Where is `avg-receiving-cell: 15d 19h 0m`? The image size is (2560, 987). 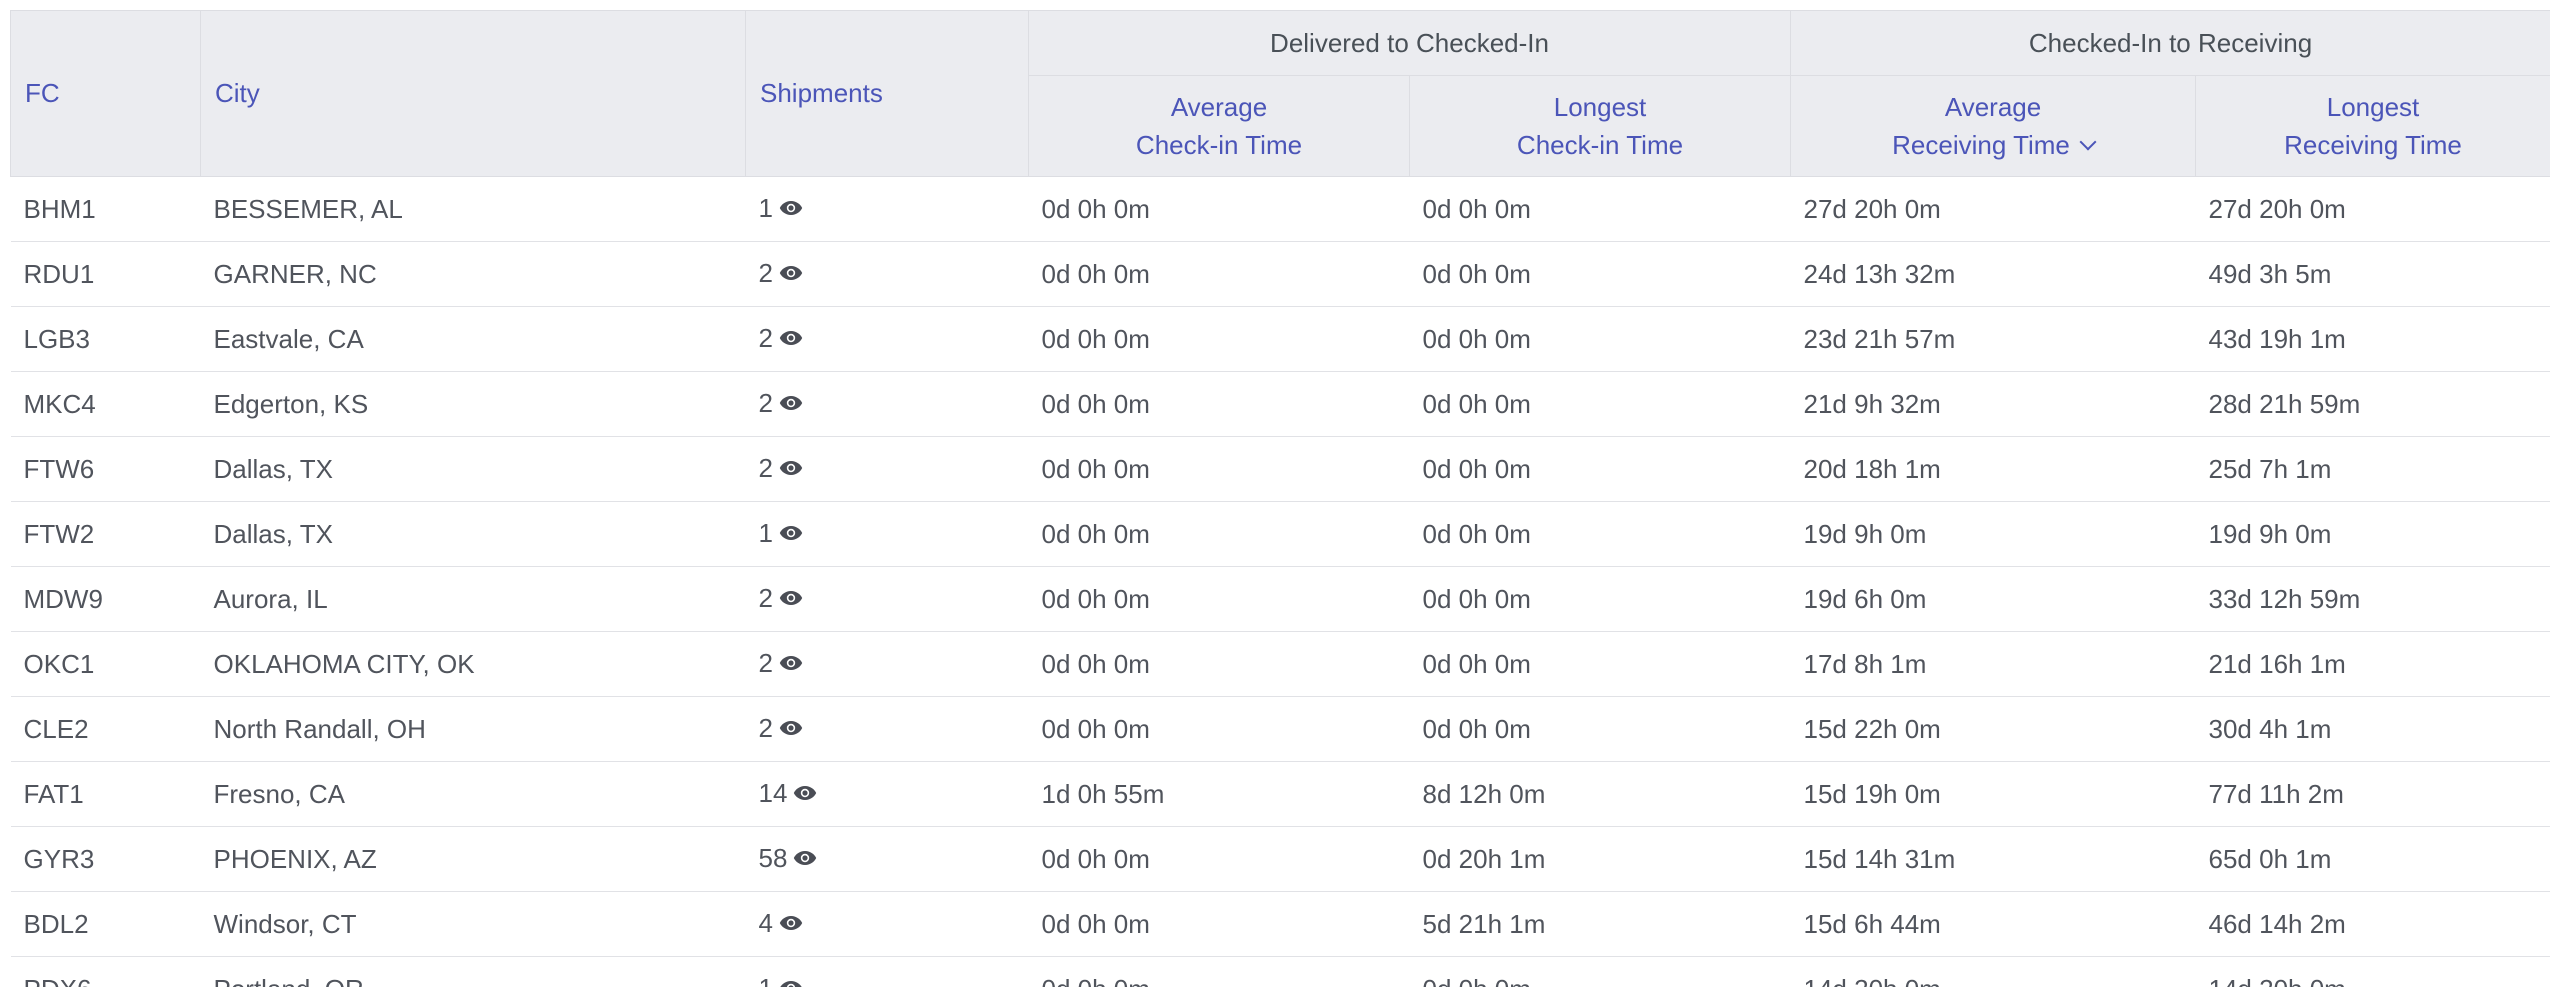 avg-receiving-cell: 15d 19h 0m is located at coordinates (1993, 794).